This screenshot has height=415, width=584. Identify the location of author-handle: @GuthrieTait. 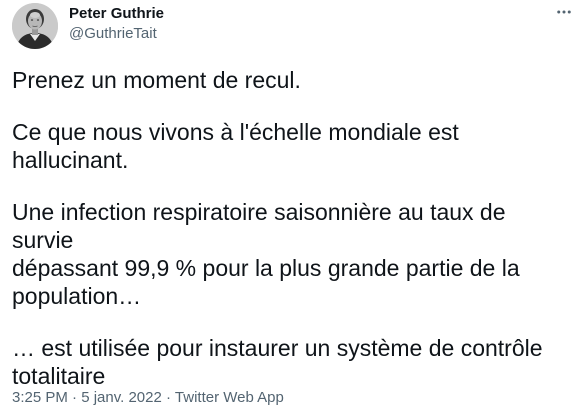
(113, 34).